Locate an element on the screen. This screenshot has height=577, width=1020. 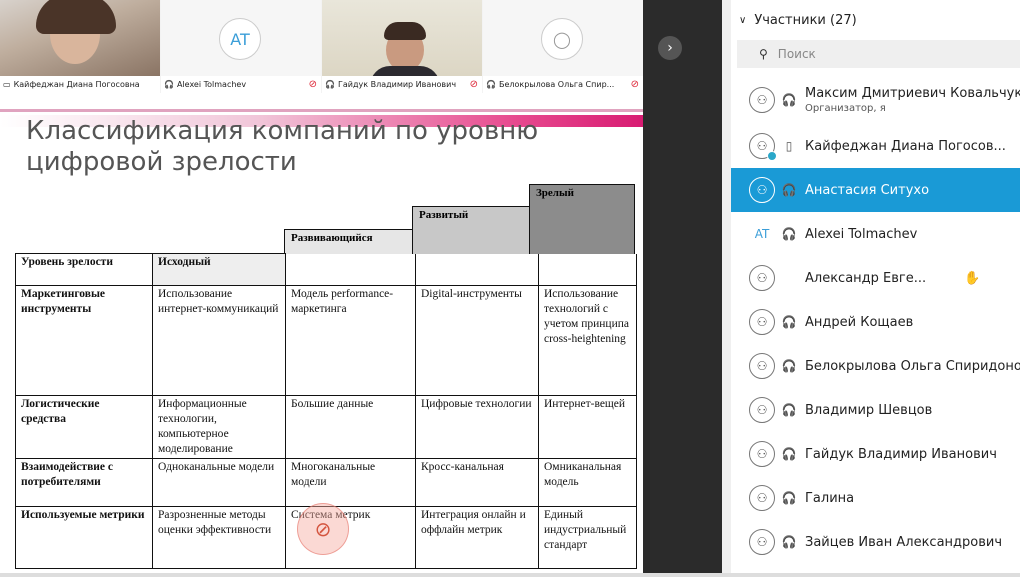
status-dot is located at coordinates (772, 156).